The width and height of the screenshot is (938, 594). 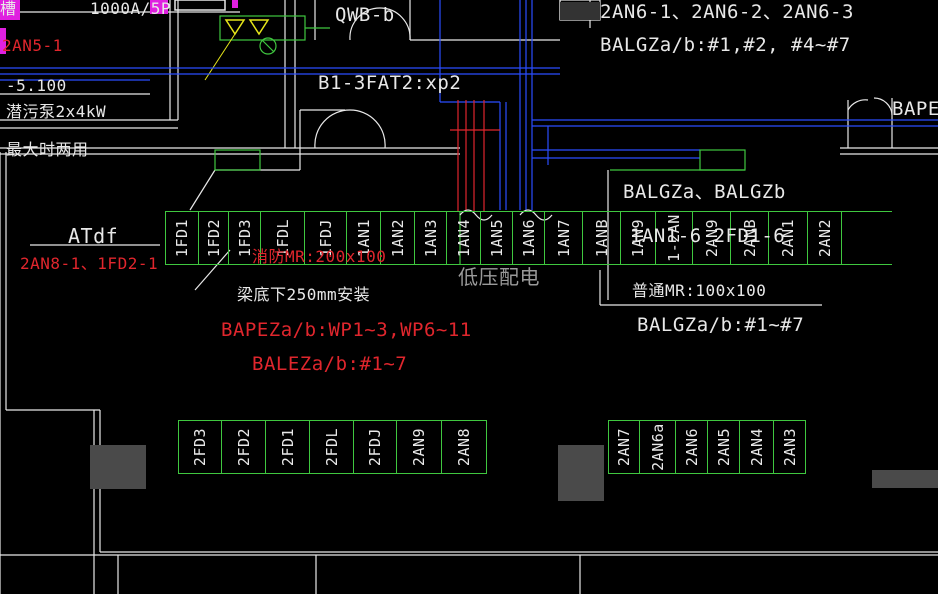 I want to click on panel-cell-label: 1AN6, so click(x=528, y=238).